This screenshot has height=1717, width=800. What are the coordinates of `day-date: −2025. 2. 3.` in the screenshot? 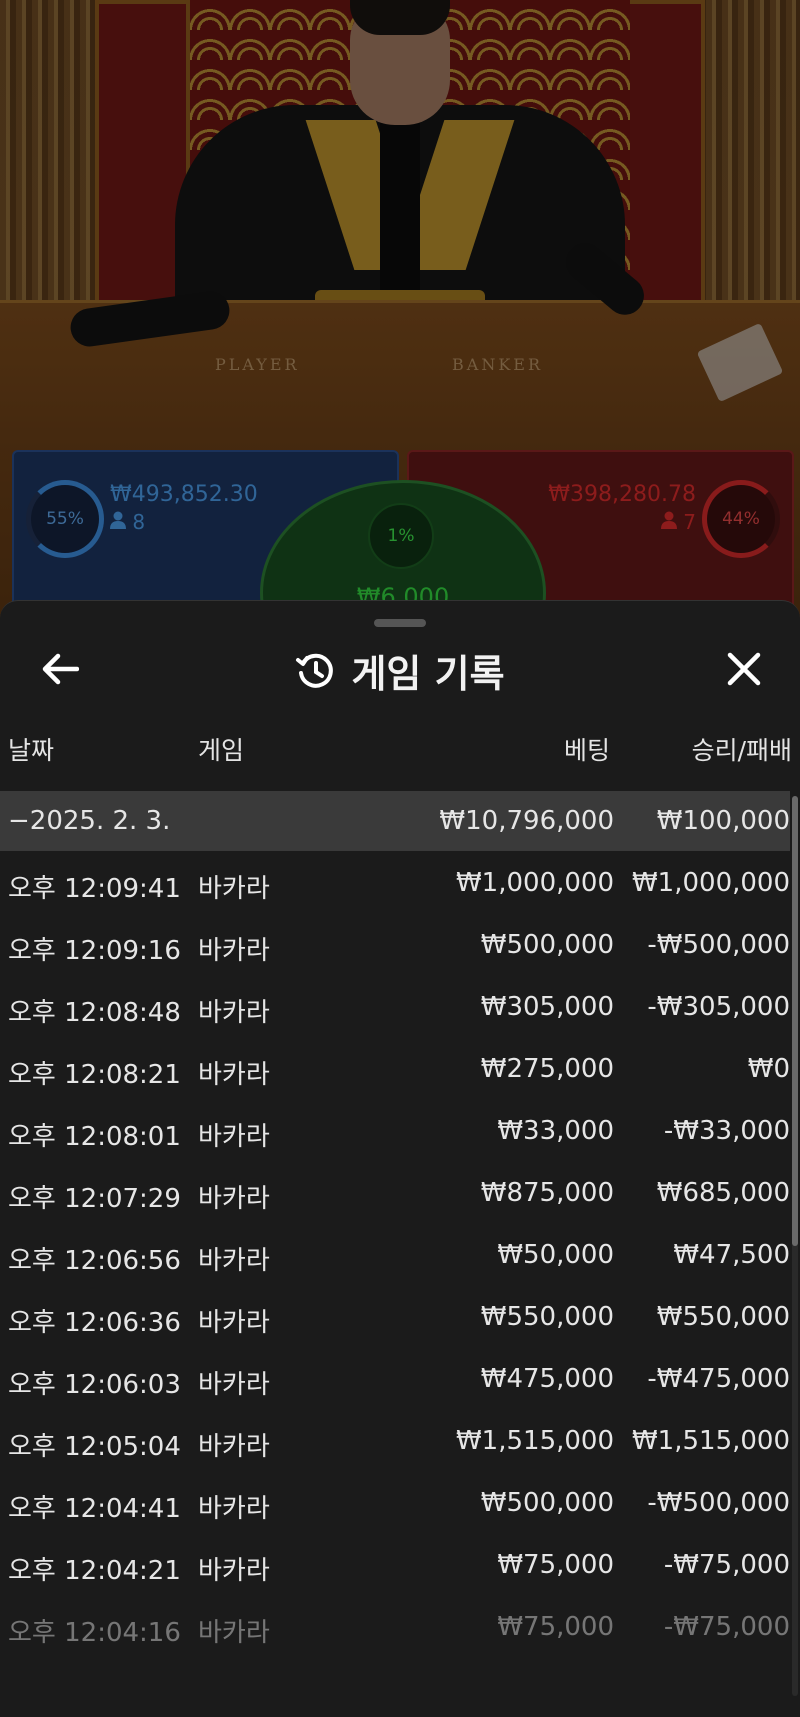 It's located at (89, 821).